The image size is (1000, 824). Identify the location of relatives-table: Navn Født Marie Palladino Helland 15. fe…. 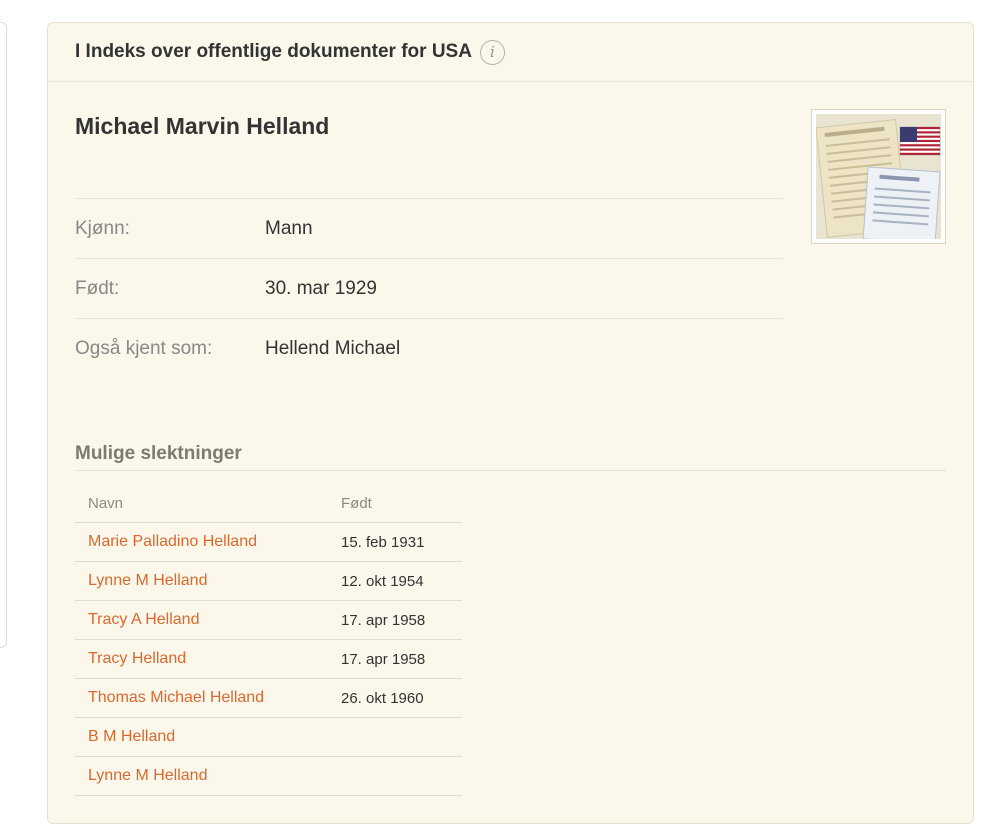
(268, 640).